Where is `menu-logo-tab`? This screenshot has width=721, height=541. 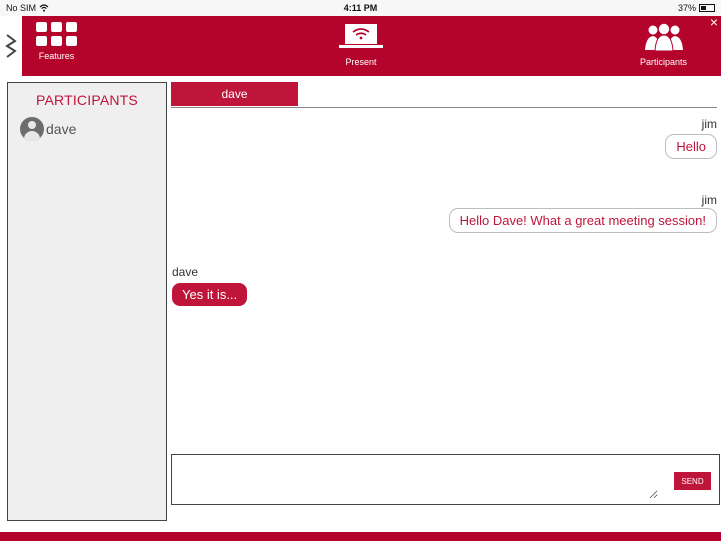
menu-logo-tab is located at coordinates (11, 46).